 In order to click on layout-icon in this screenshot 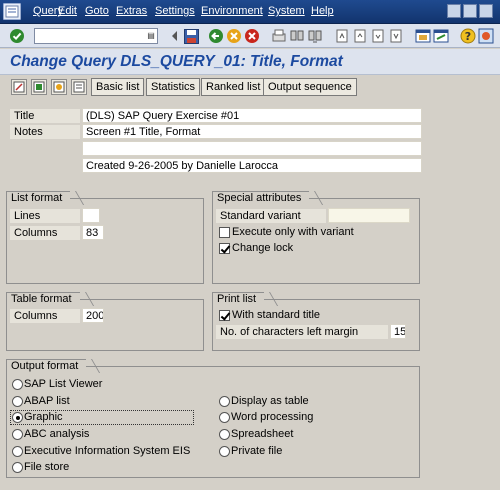, I will do `click(486, 36)`.